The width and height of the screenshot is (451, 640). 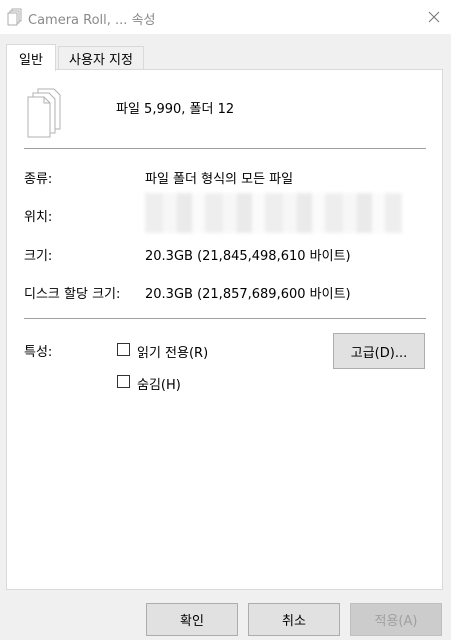 I want to click on readonly-label: 읽기 전용(R), so click(x=172, y=351).